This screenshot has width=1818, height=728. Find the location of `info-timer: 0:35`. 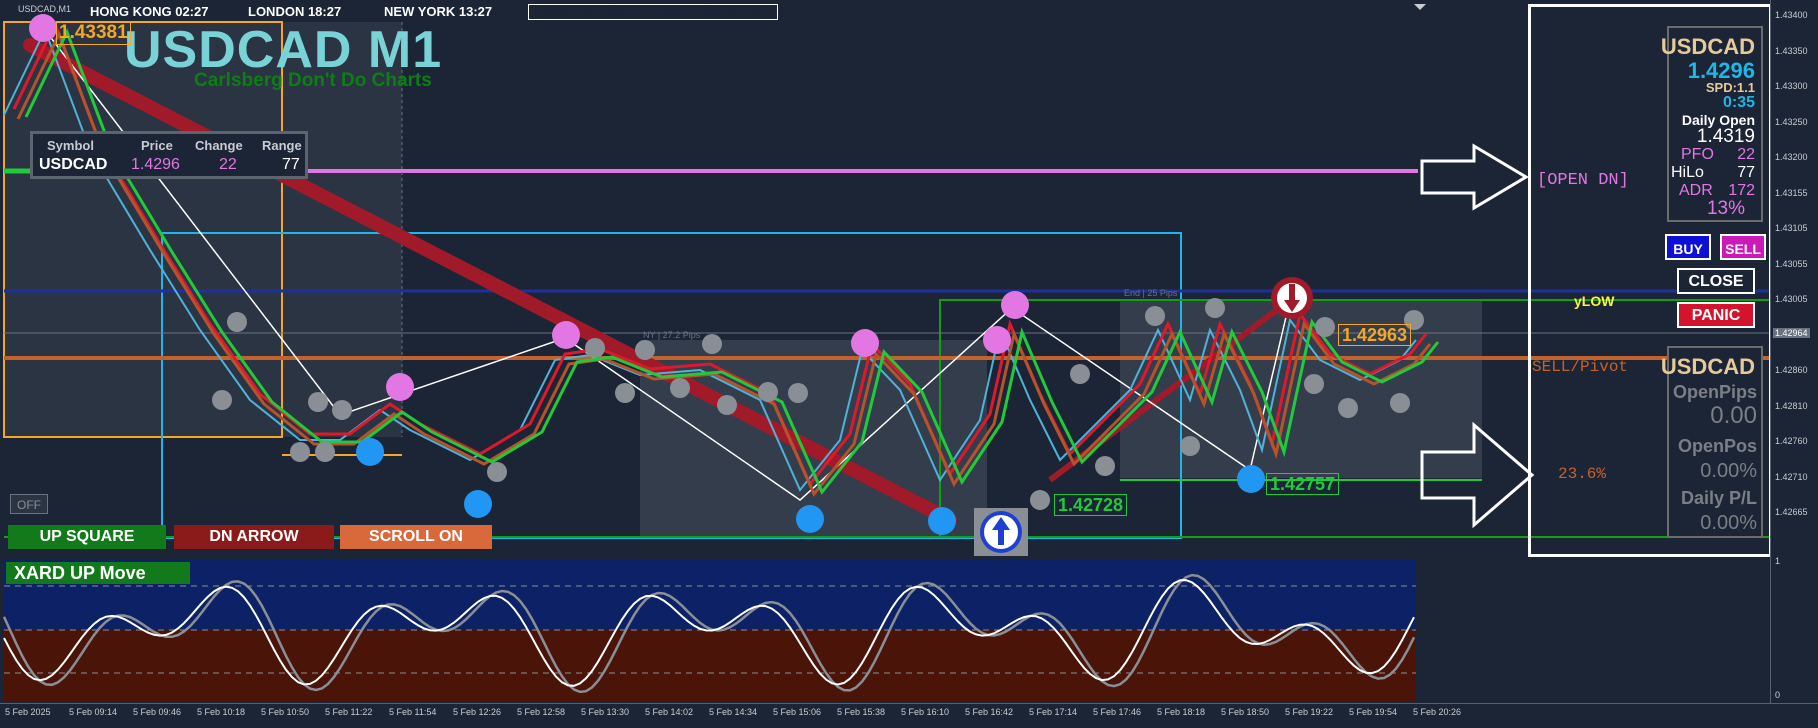

info-timer: 0:35 is located at coordinates (1738, 102).